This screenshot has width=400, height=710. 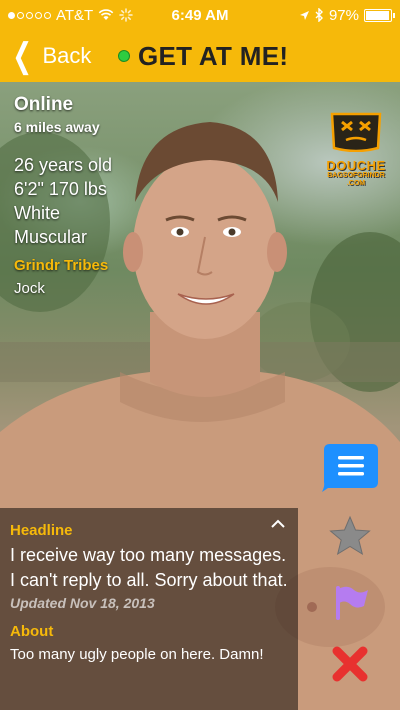 I want to click on status-left: AT&T, so click(x=104, y=15).